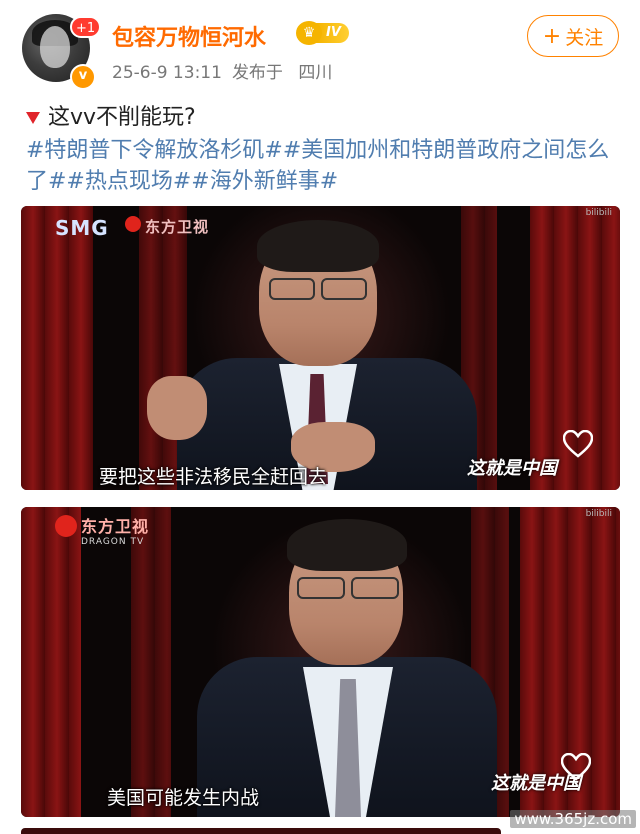  I want to click on post-timestamp: 25-6-9 13:11, so click(167, 73).